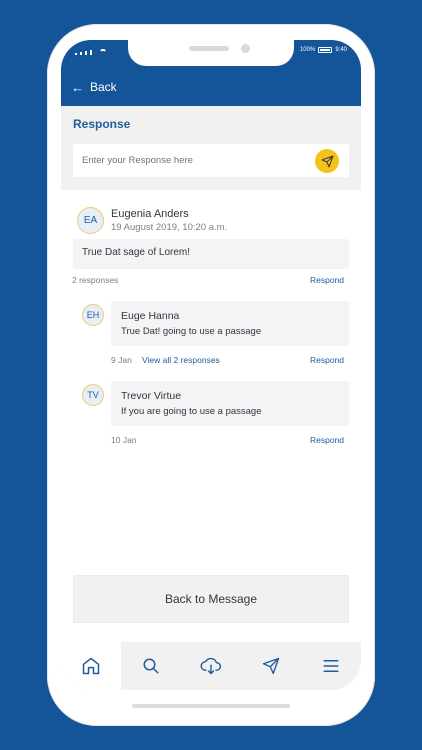 Image resolution: width=422 pixels, height=750 pixels. I want to click on battery-icon, so click(325, 50).